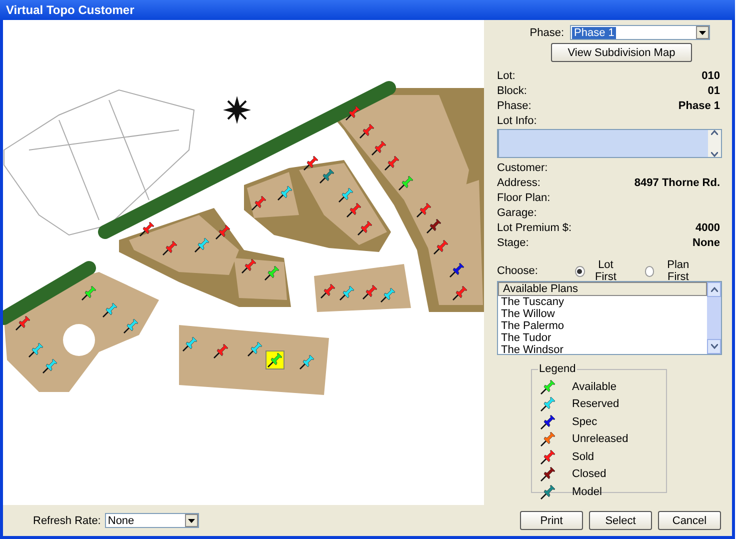 Image resolution: width=750 pixels, height=539 pixels. Describe the element at coordinates (523, 198) in the screenshot. I see `field-label: Floor Plan:` at that location.